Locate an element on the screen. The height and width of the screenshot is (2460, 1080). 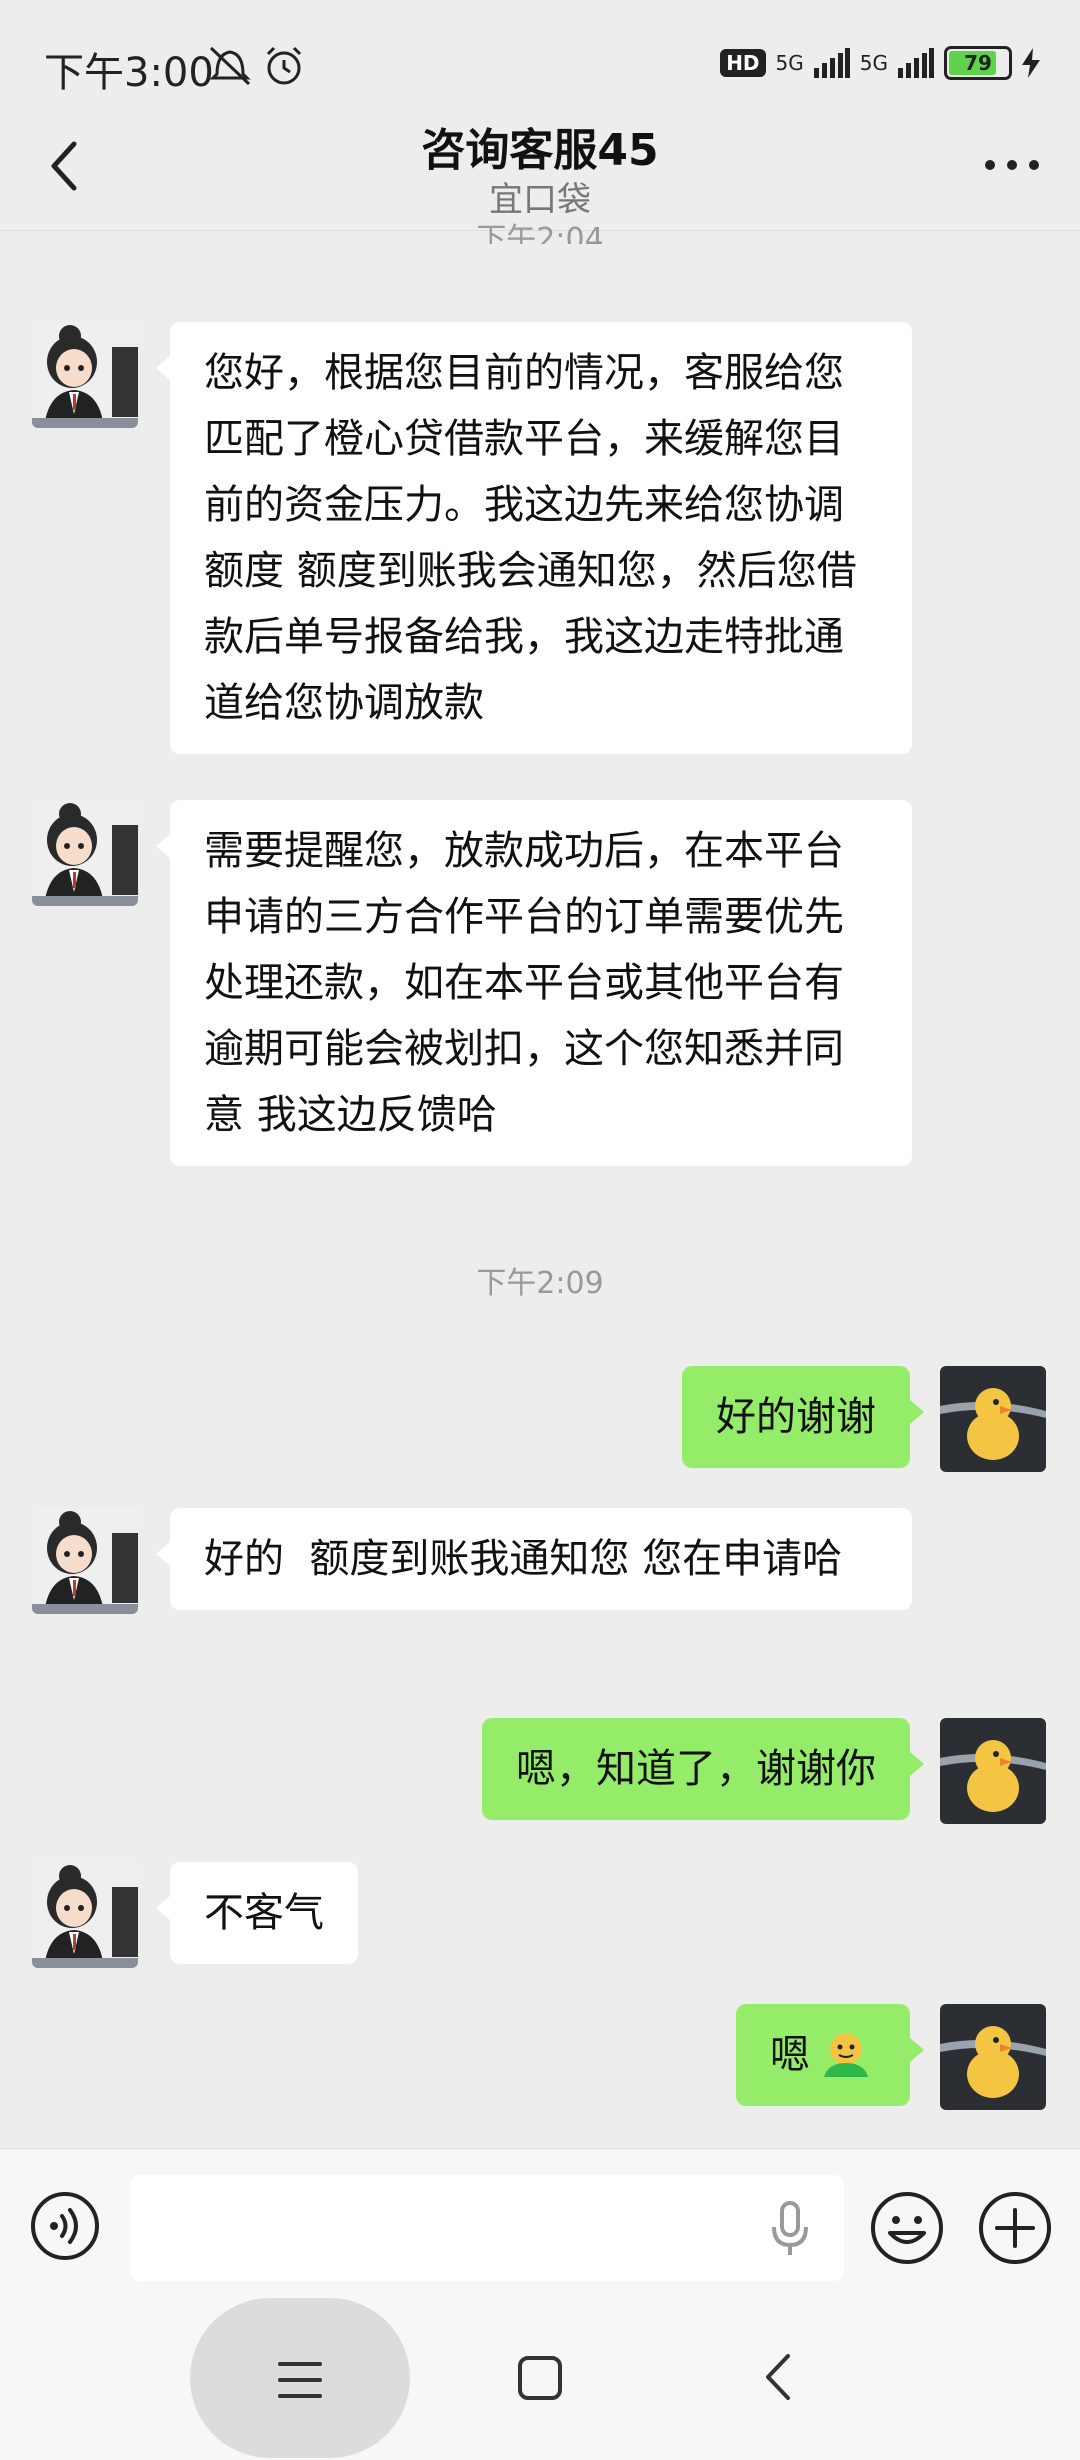
message-bubble-right: 嗯 is located at coordinates (830, 2055).